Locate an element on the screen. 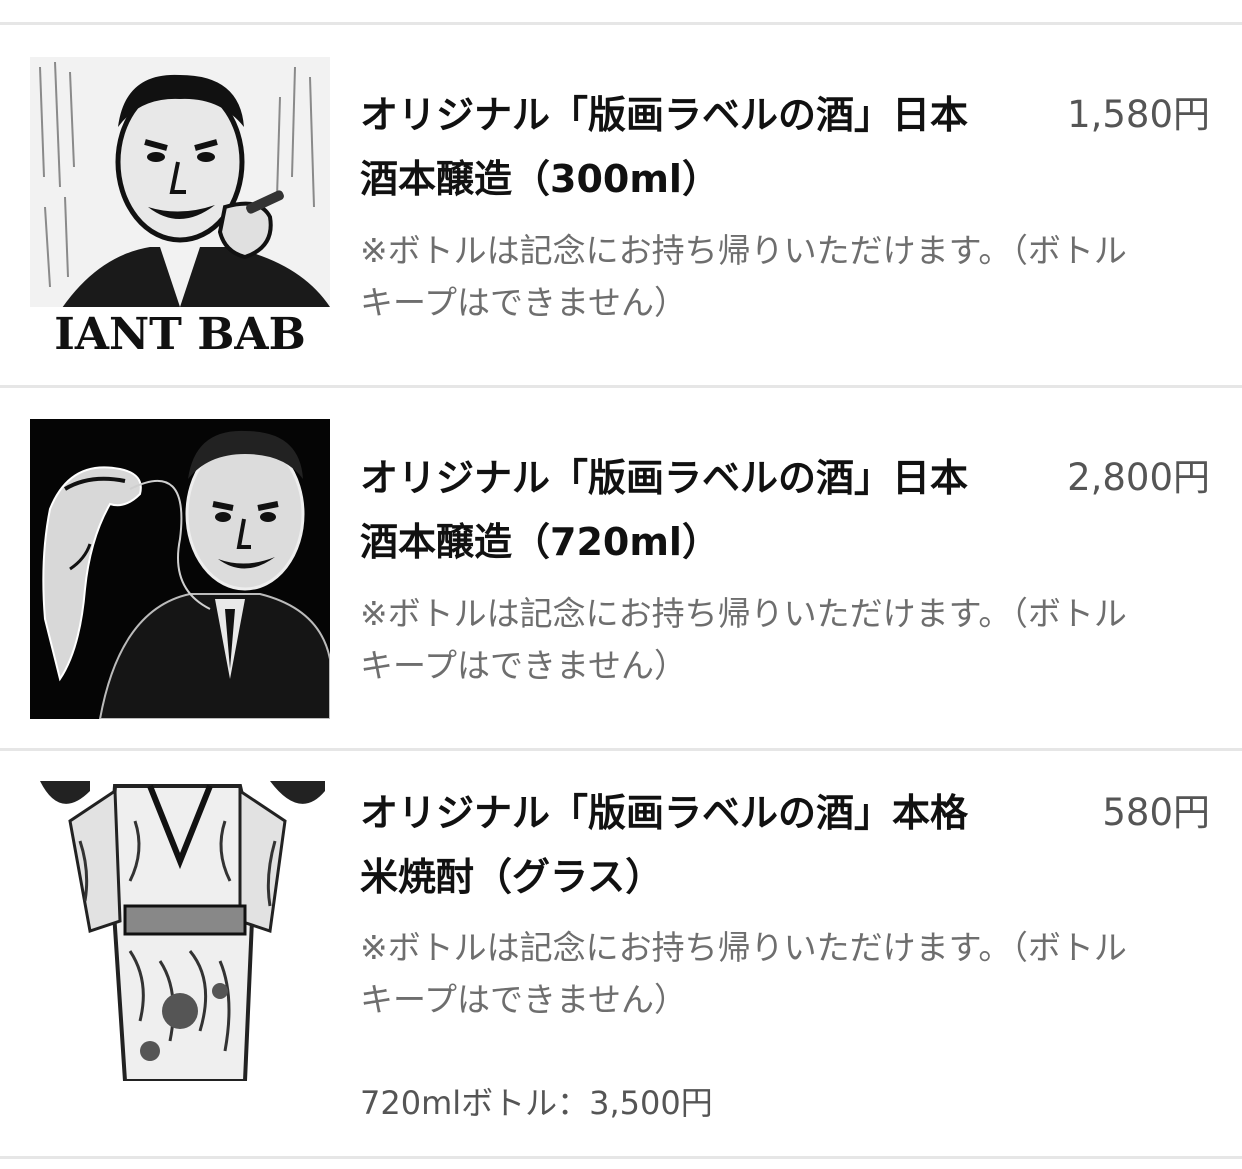 The image size is (1242, 1169). item-price: 2,800円 is located at coordinates (1138, 477).